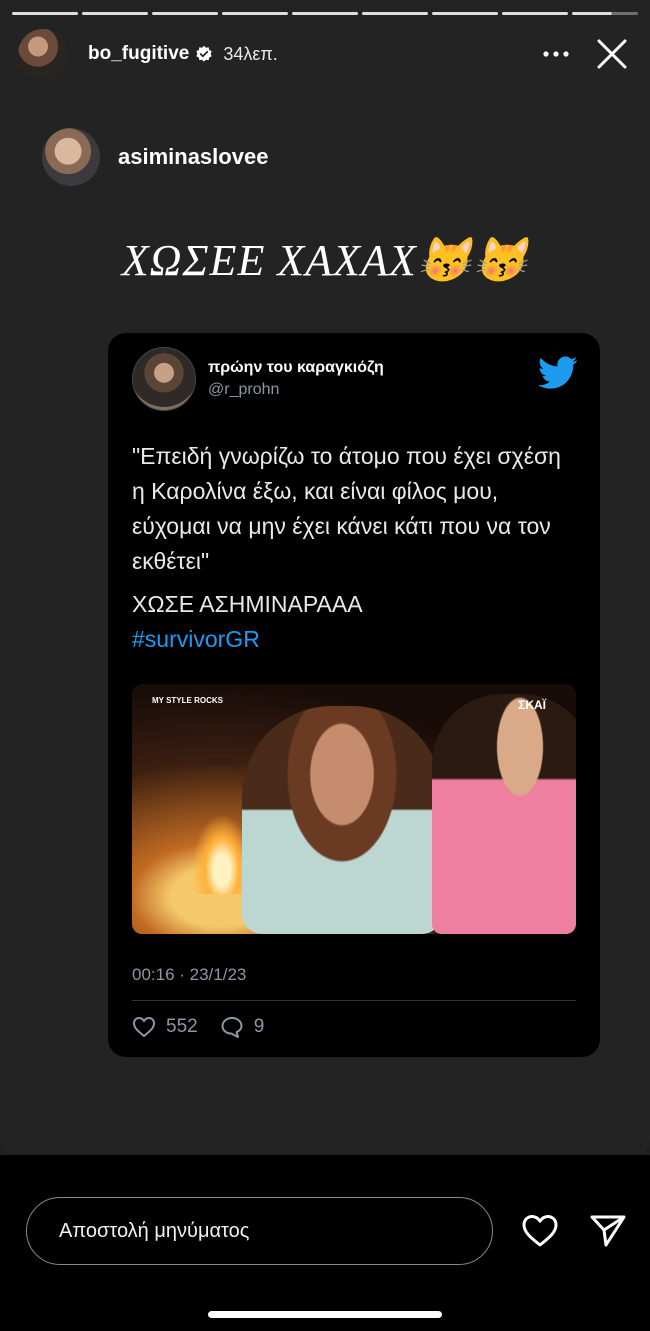  What do you see at coordinates (204, 54) in the screenshot?
I see `verified-badge-icon` at bounding box center [204, 54].